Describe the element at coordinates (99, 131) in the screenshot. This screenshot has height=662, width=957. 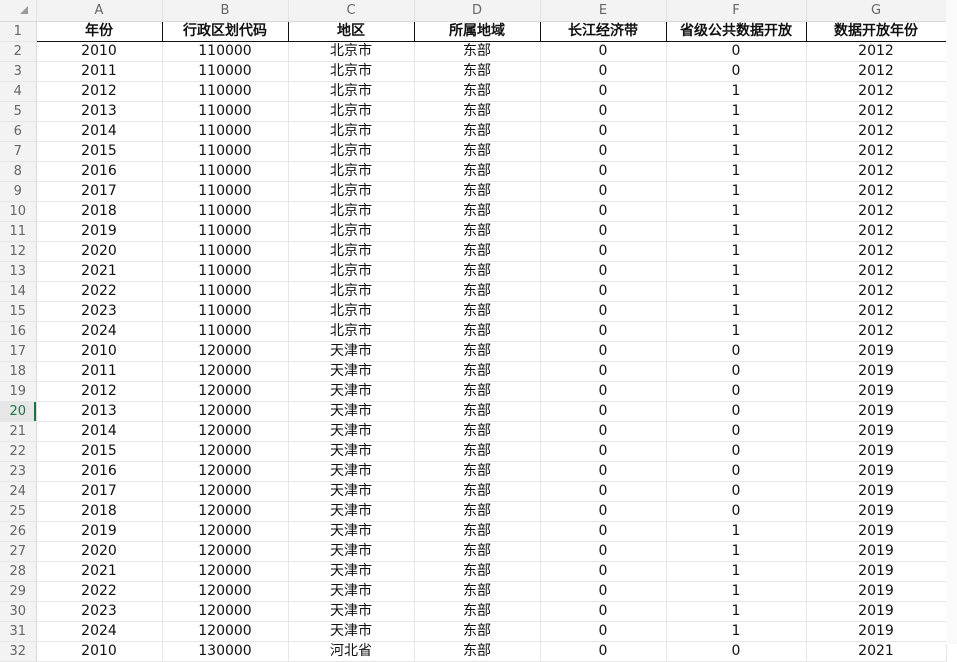
I see `cell-year: 2014` at that location.